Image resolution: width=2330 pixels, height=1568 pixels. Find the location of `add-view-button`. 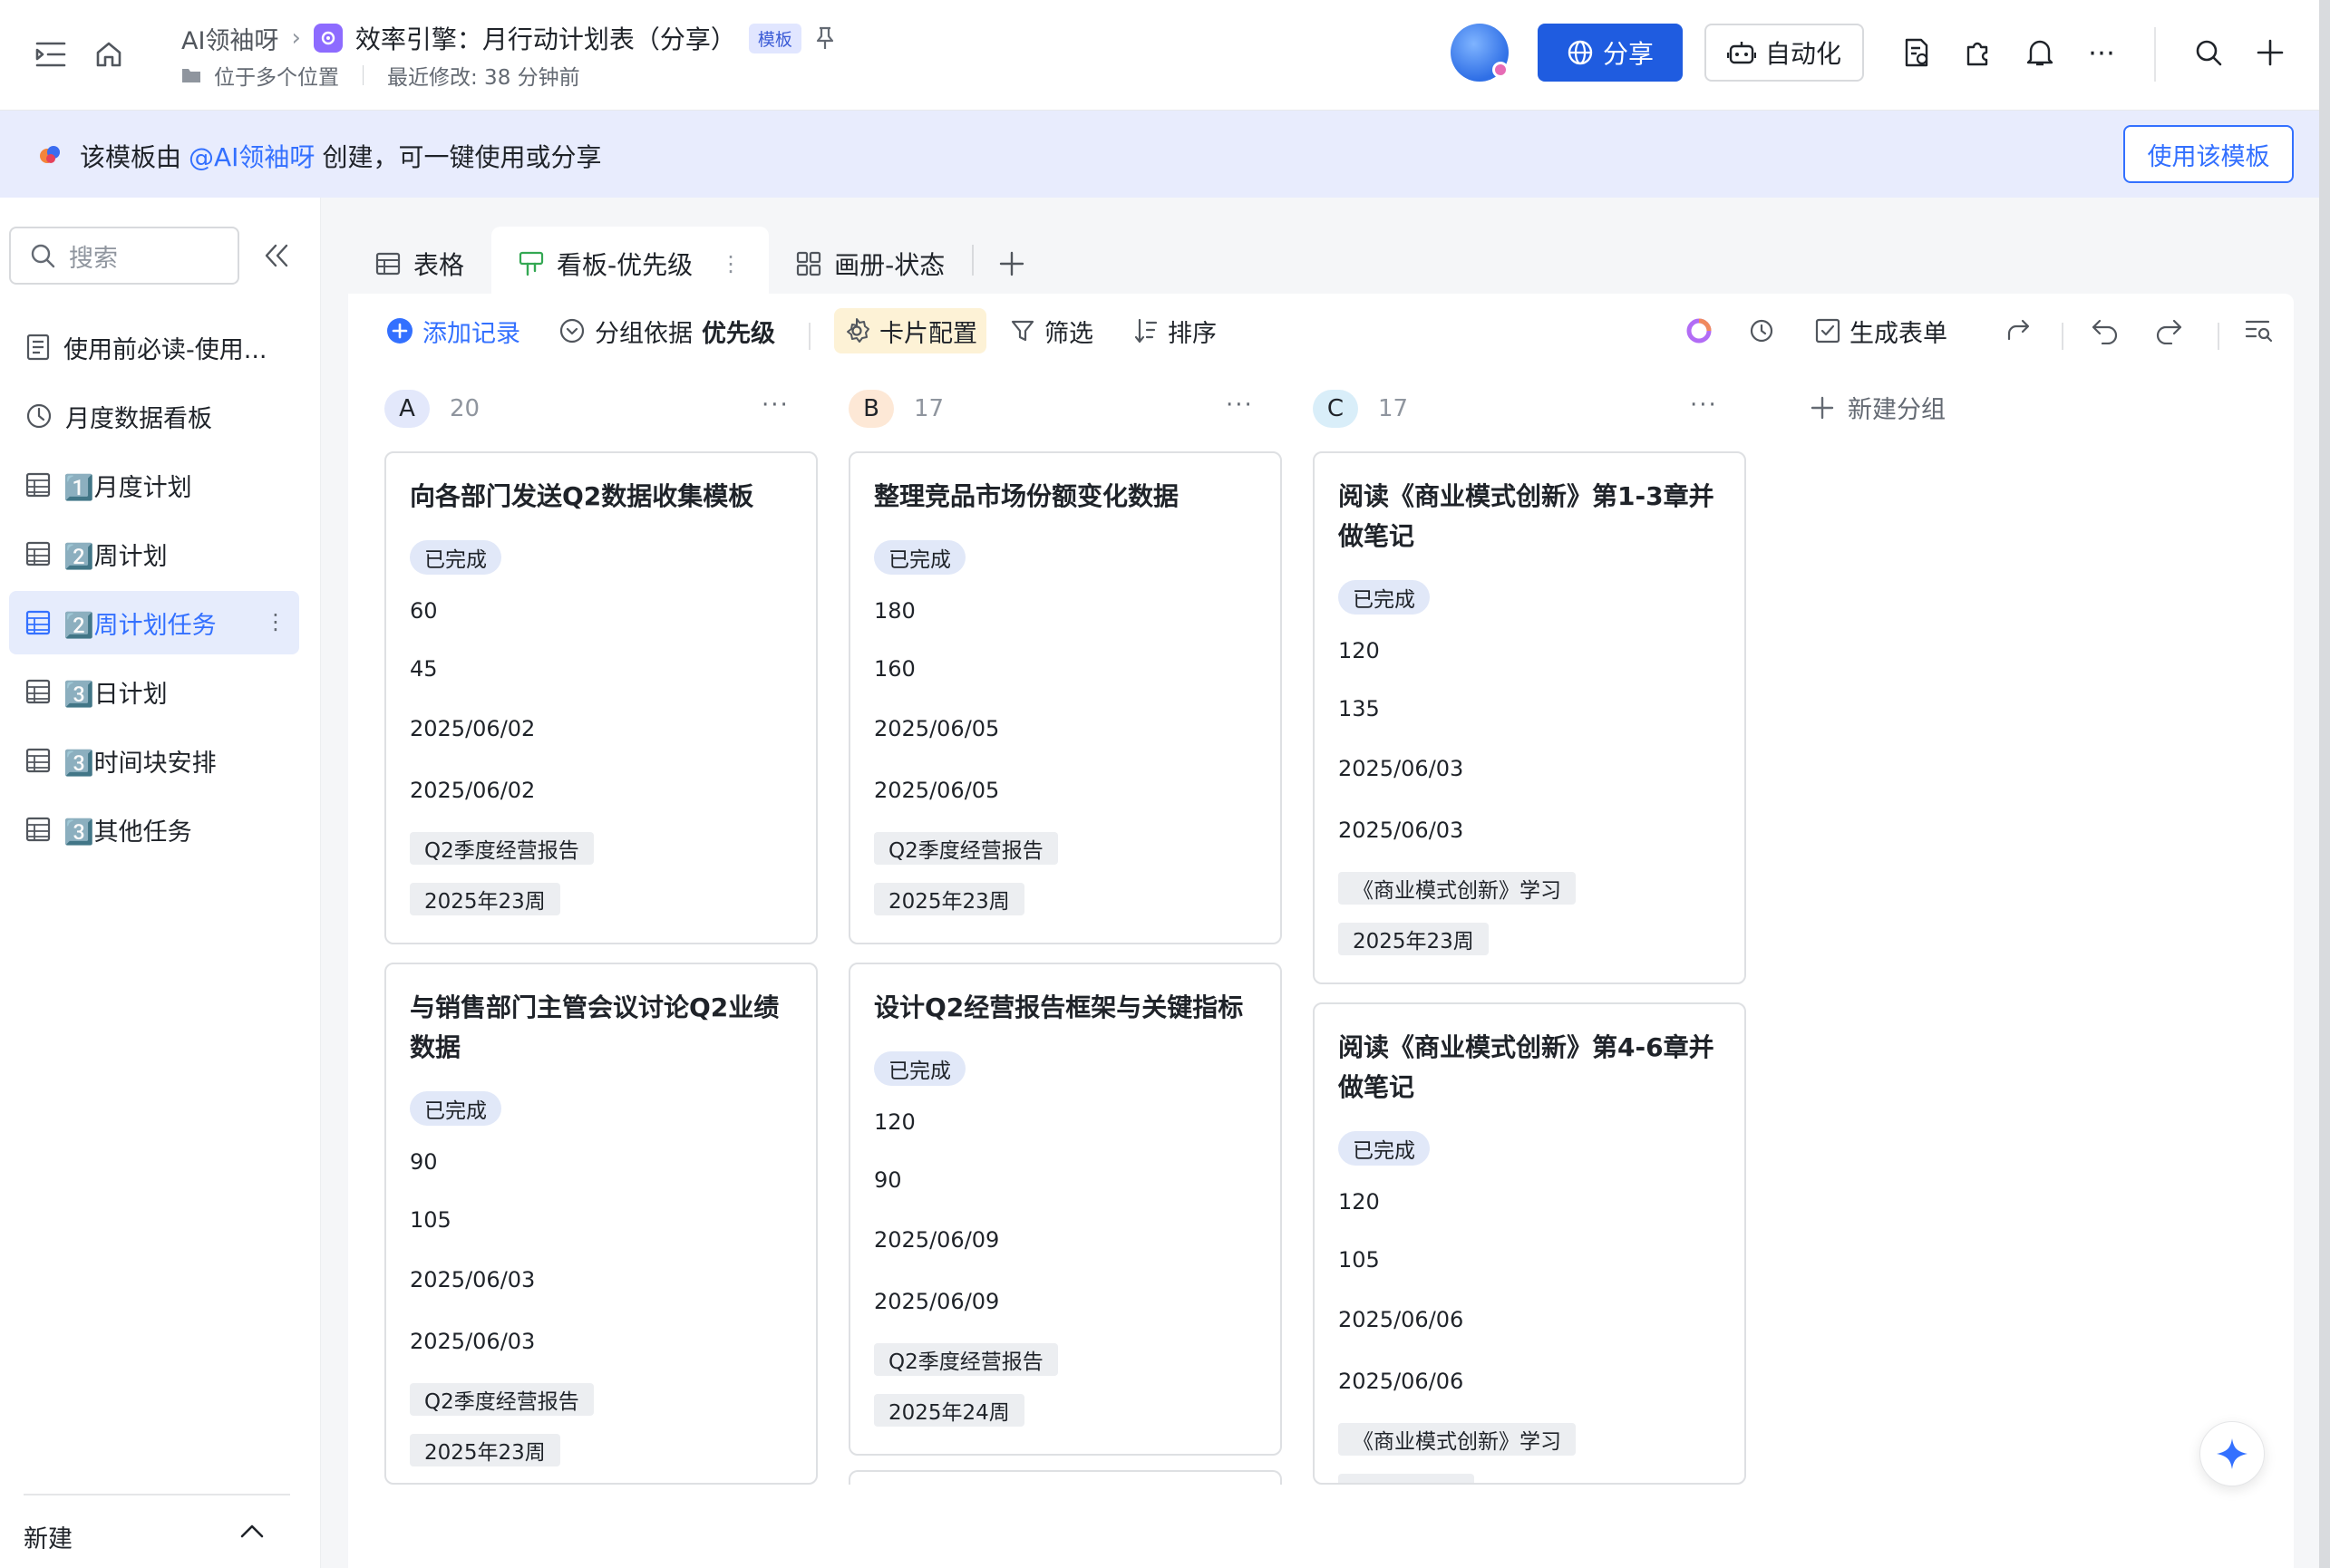

add-view-button is located at coordinates (1012, 264).